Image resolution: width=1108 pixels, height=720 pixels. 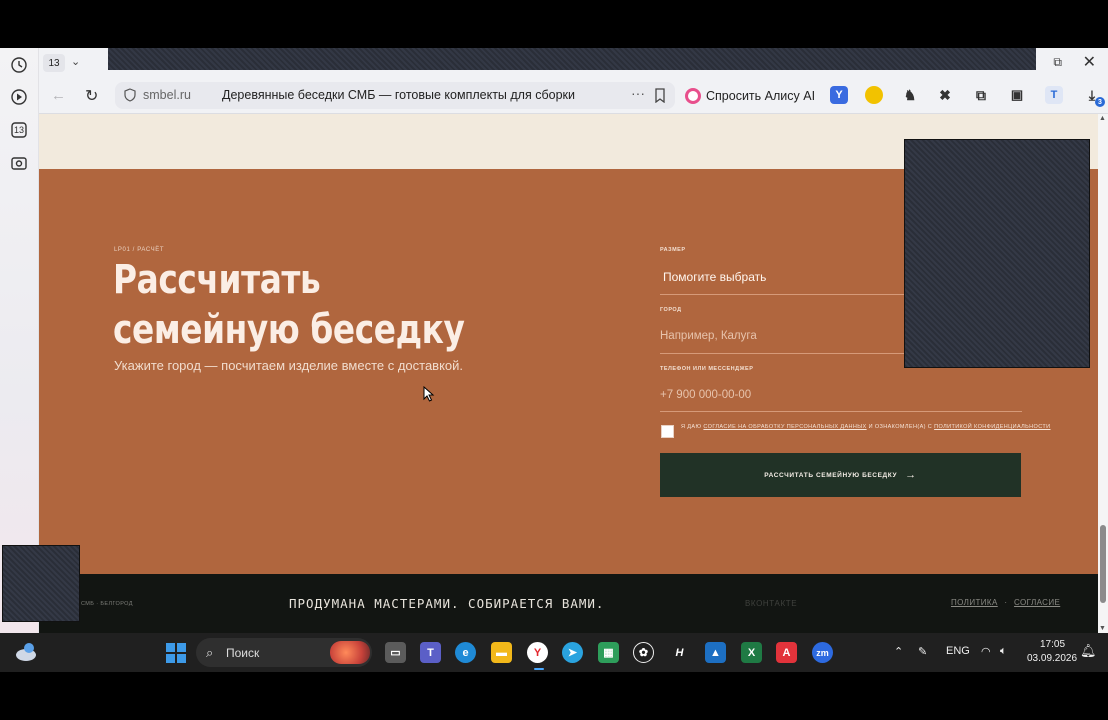 What do you see at coordinates (638, 93) in the screenshot?
I see `more-icon: ···` at bounding box center [638, 93].